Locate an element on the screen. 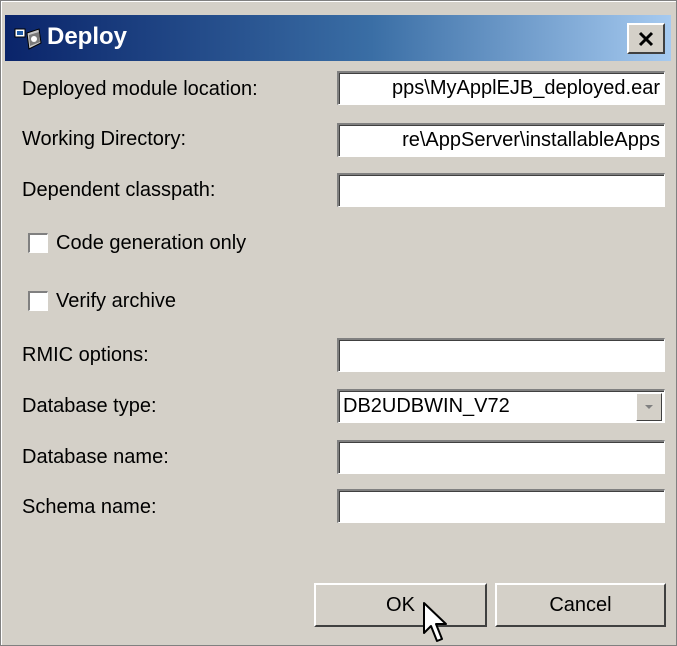 This screenshot has height=646, width=677. close-button is located at coordinates (646, 38).